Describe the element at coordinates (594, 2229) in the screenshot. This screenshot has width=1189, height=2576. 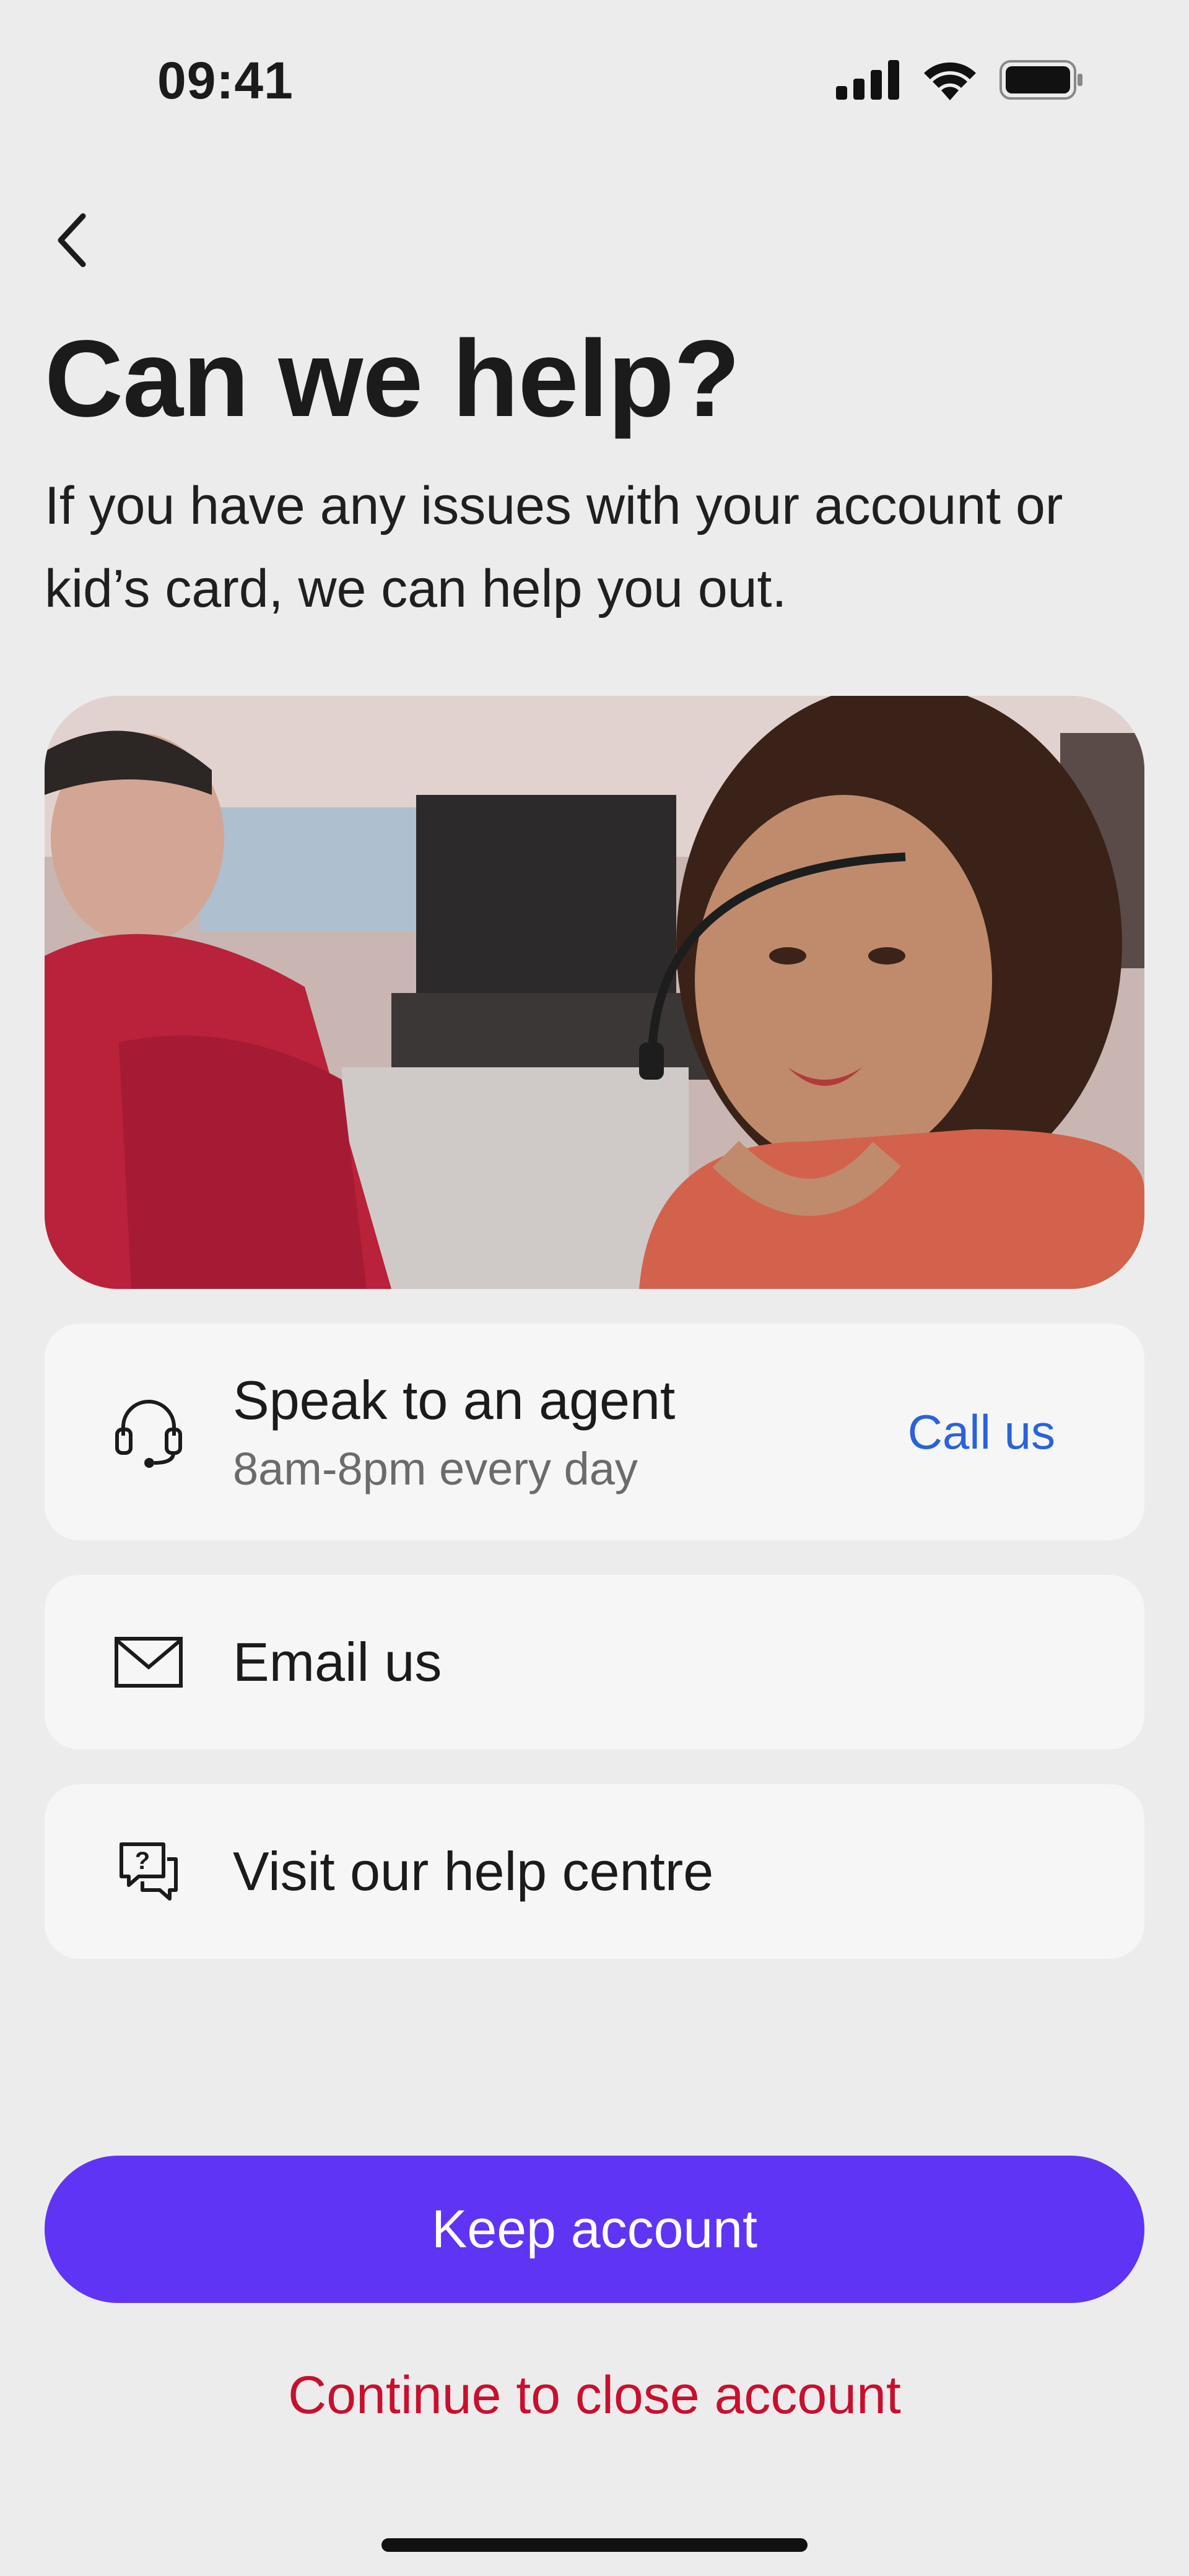
I see `keep-account-button: Keep account` at that location.